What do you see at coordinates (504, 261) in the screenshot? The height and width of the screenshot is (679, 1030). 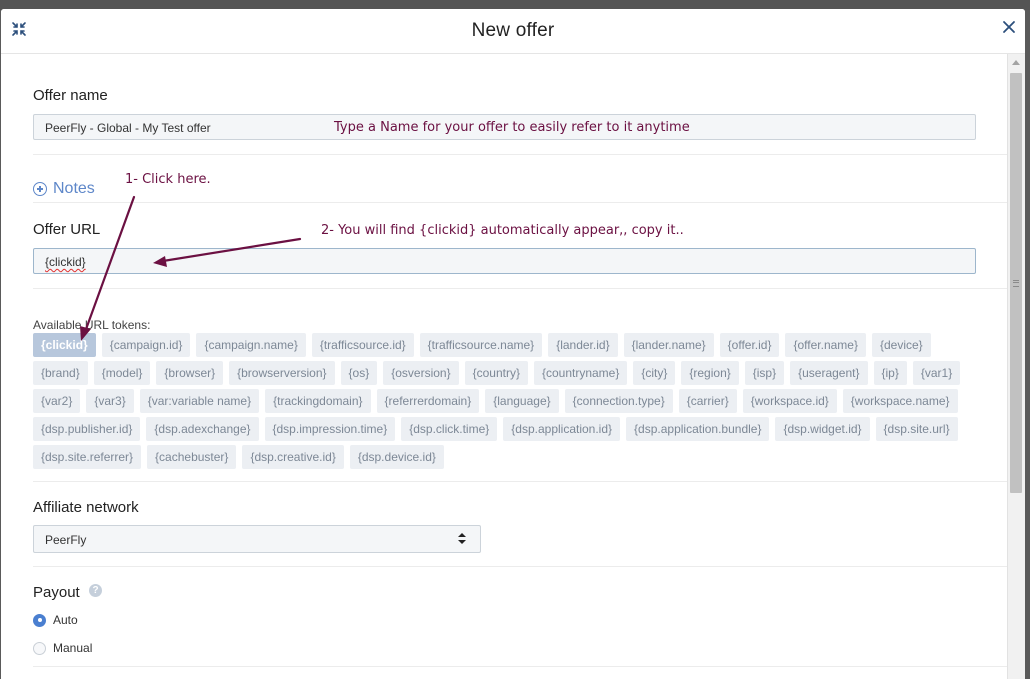 I see `offer-url-input: {clickid}` at bounding box center [504, 261].